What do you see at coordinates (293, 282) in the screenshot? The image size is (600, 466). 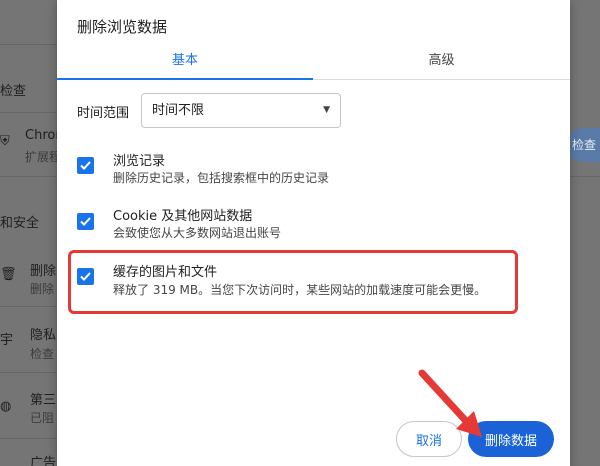 I see `annotation-highlight-box` at bounding box center [293, 282].